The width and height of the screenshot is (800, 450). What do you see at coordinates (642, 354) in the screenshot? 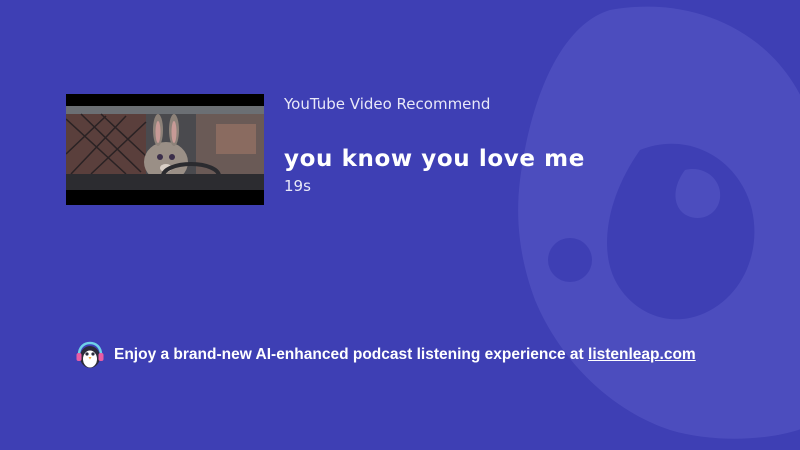
I see `listenleap-link: listenleap.com` at bounding box center [642, 354].